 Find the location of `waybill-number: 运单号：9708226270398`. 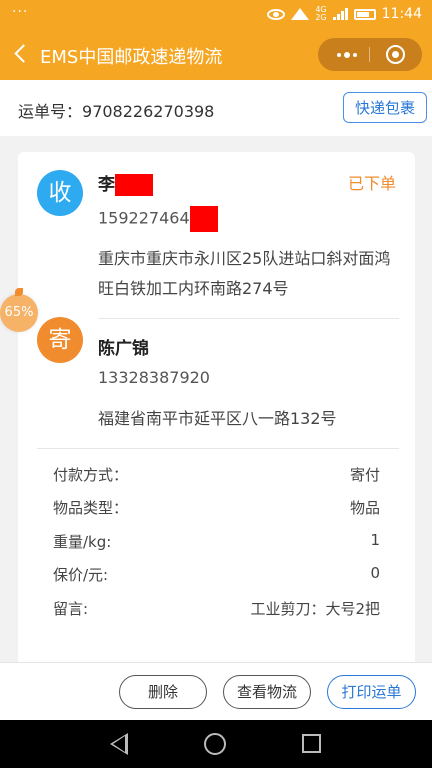

waybill-number: 运单号：9708226270398 is located at coordinates (116, 110).